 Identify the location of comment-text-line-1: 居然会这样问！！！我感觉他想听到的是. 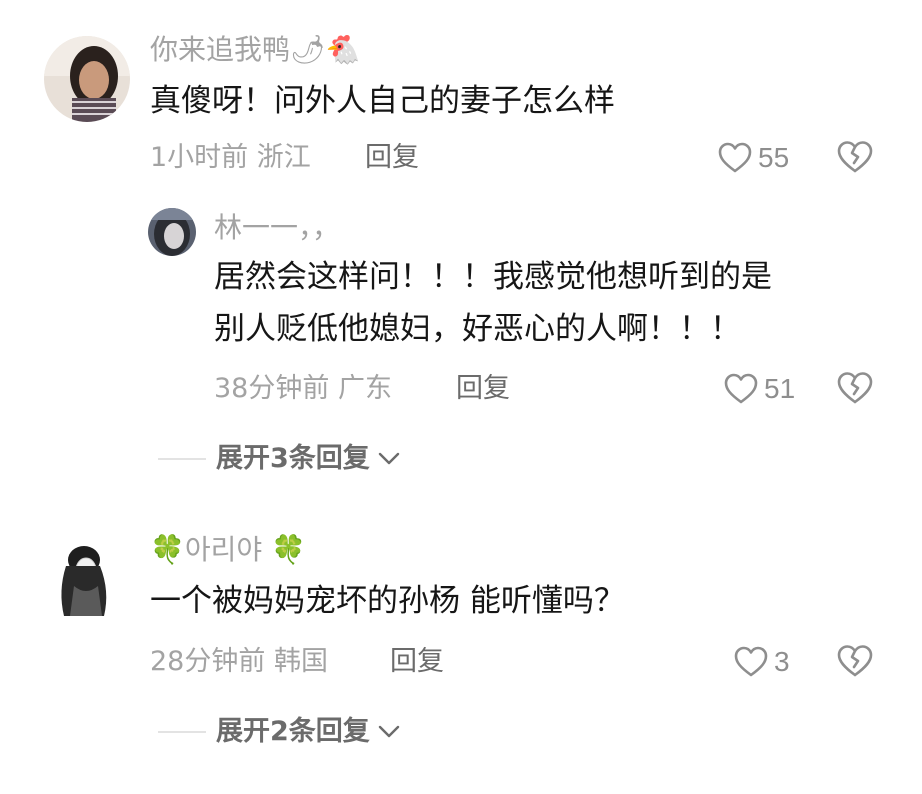
(493, 277).